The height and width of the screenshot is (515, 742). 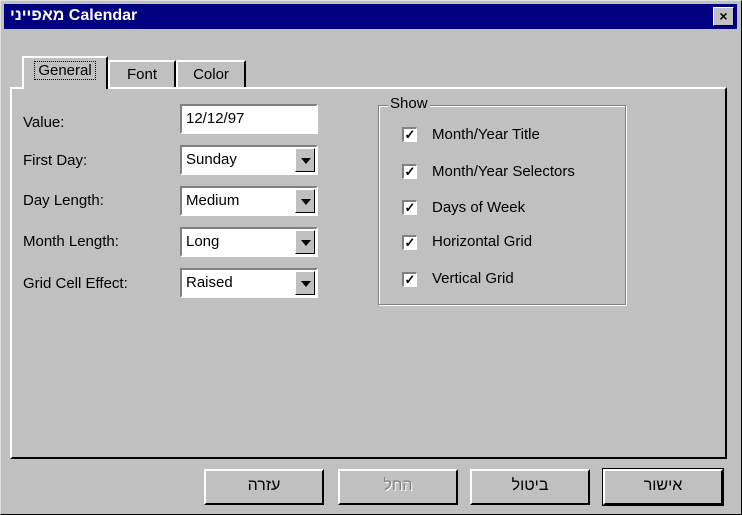 What do you see at coordinates (409, 103) in the screenshot?
I see `show-group-title: Show` at bounding box center [409, 103].